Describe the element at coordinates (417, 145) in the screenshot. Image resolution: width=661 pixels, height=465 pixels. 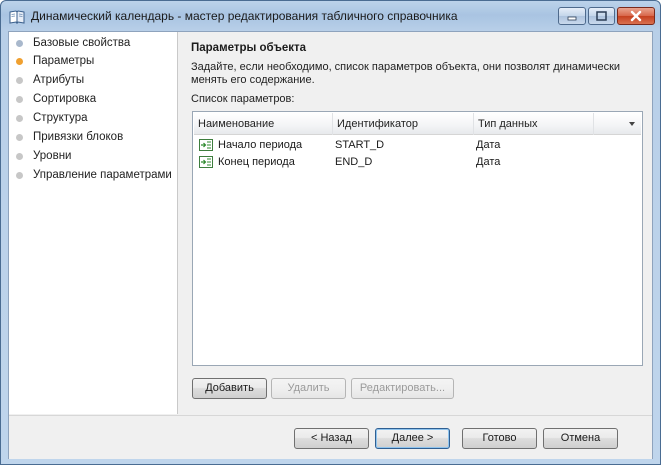
I see `table-row: Начало периода START_D Дата` at that location.